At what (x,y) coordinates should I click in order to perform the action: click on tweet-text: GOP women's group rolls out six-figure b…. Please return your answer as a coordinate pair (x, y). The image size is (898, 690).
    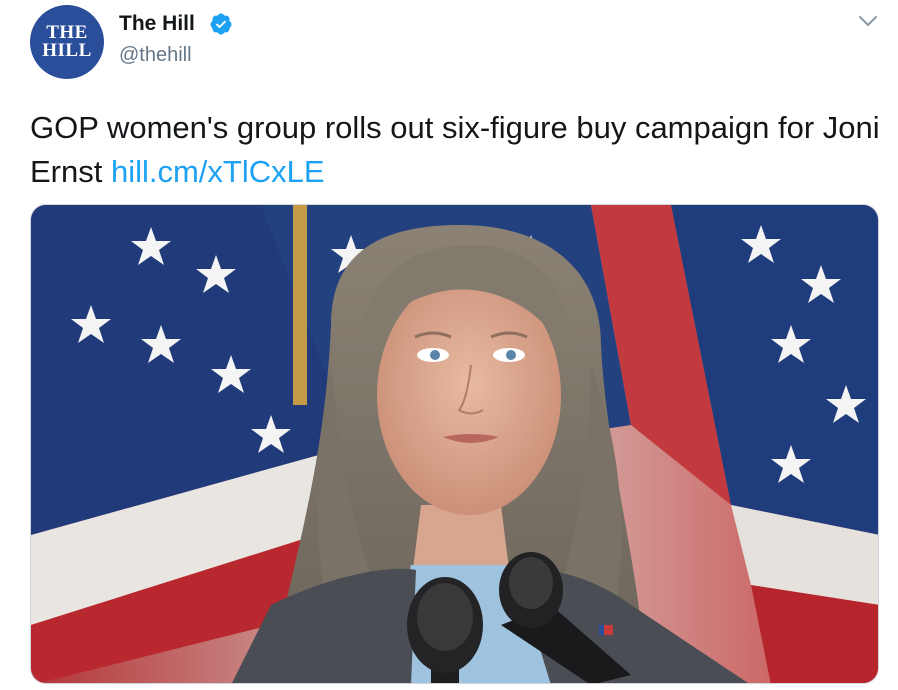
    Looking at the image, I should click on (455, 150).